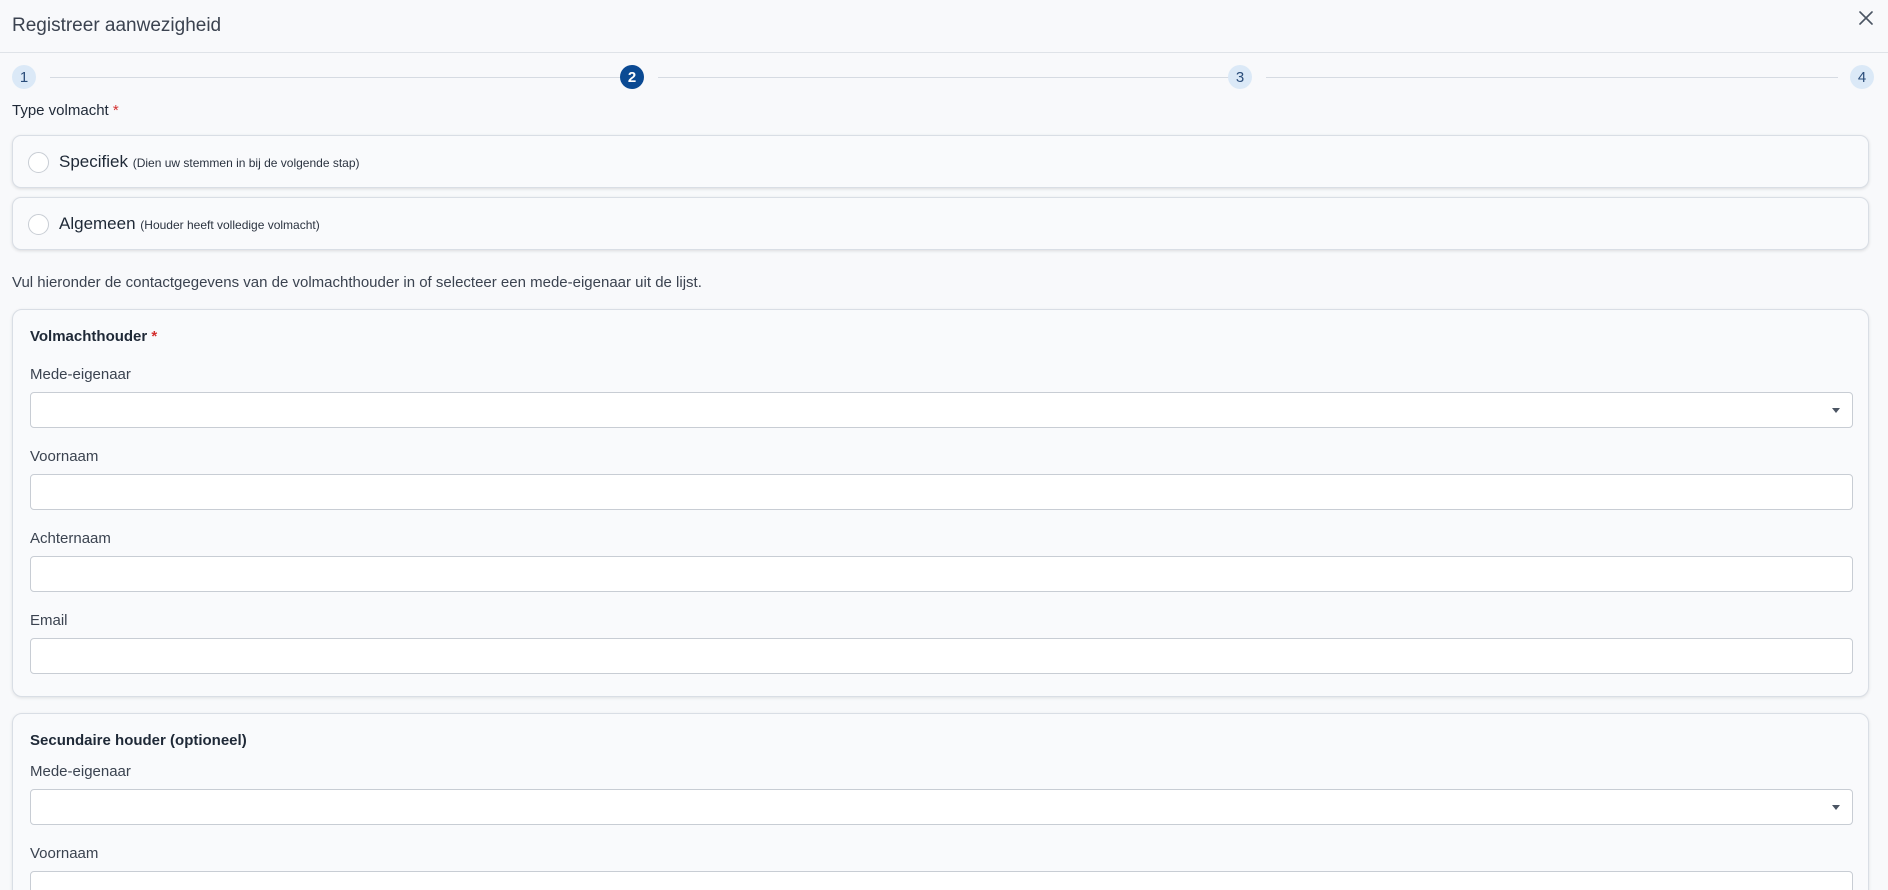 The width and height of the screenshot is (1888, 890). I want to click on close-button, so click(1866, 18).